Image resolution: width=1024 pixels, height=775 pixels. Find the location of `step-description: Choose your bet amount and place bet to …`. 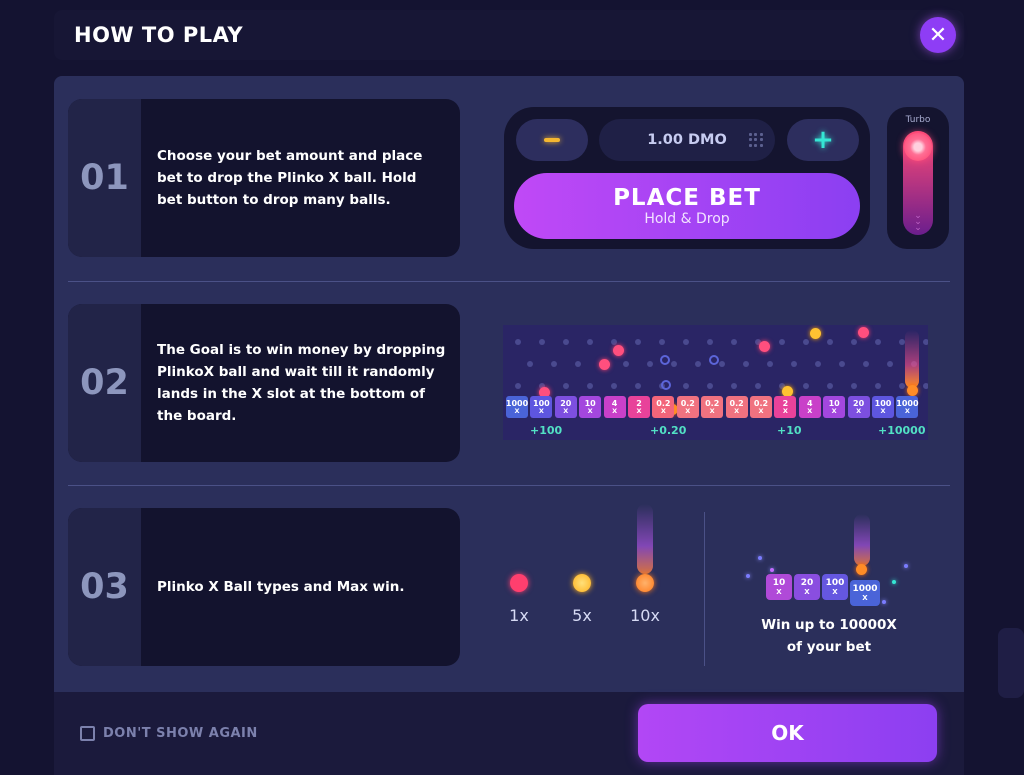

step-description: Choose your bet amount and place bet to … is located at coordinates (290, 178).